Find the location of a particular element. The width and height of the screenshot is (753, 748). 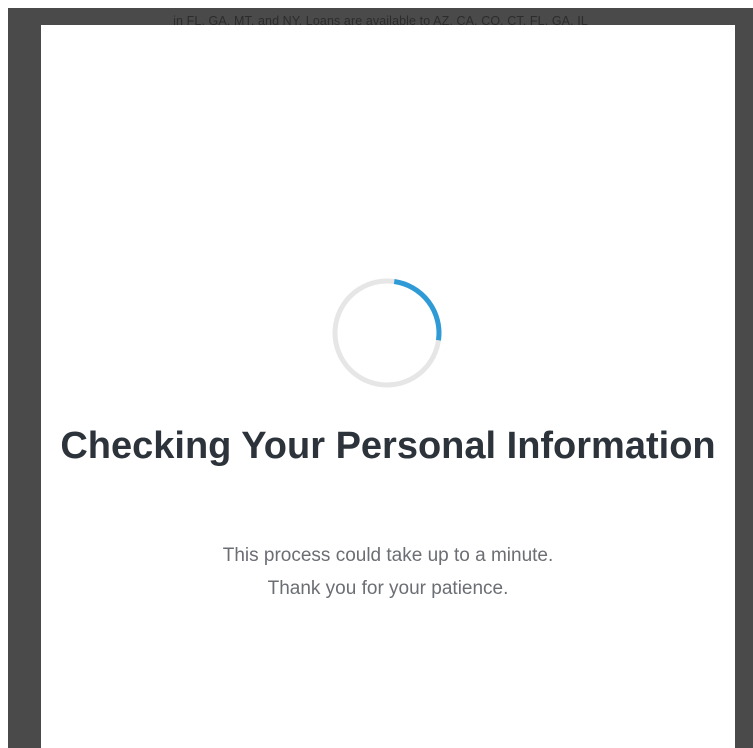

subtitle-line-2: Thank you for your patience. is located at coordinates (388, 588).